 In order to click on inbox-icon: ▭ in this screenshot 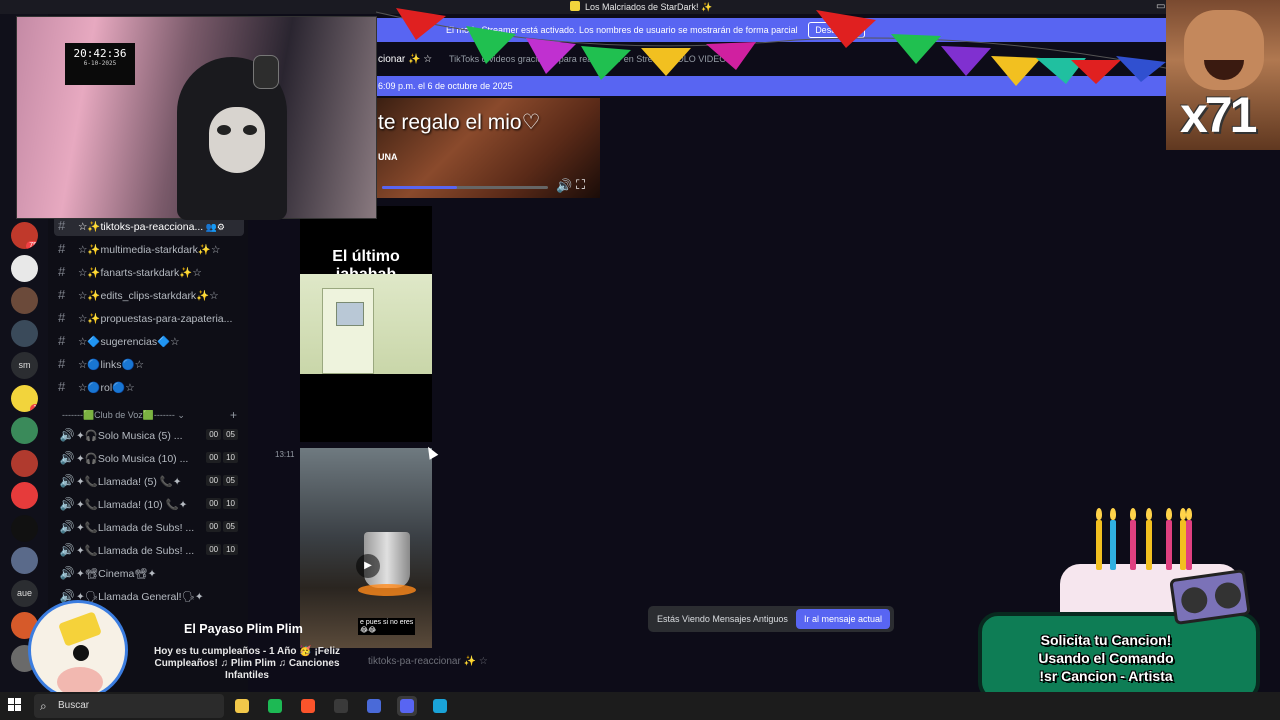, I will do `click(1160, 6)`.